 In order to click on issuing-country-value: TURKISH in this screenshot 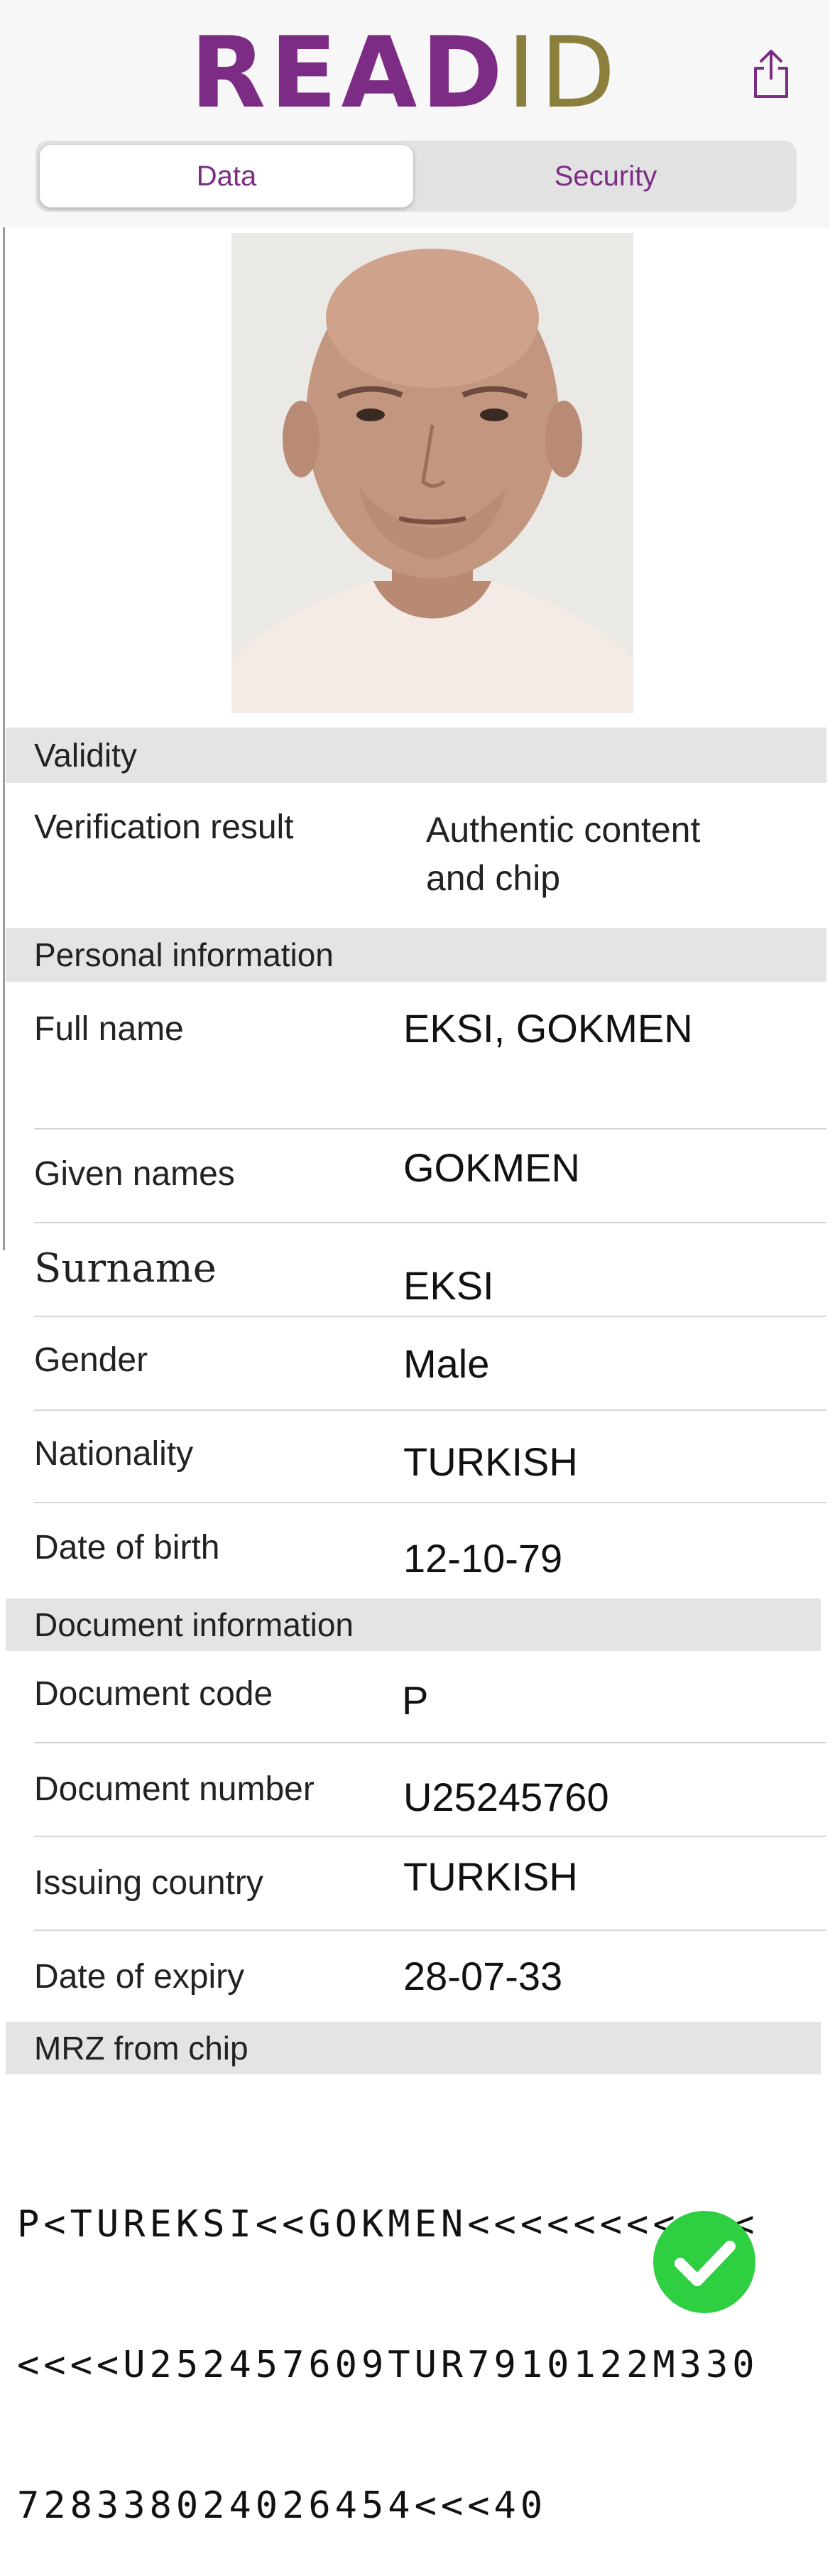, I will do `click(491, 1876)`.